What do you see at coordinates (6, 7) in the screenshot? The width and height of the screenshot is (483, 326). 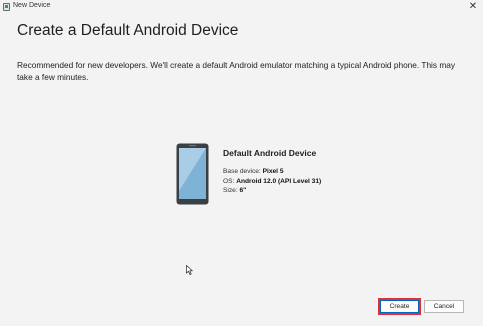 I see `app-icon` at bounding box center [6, 7].